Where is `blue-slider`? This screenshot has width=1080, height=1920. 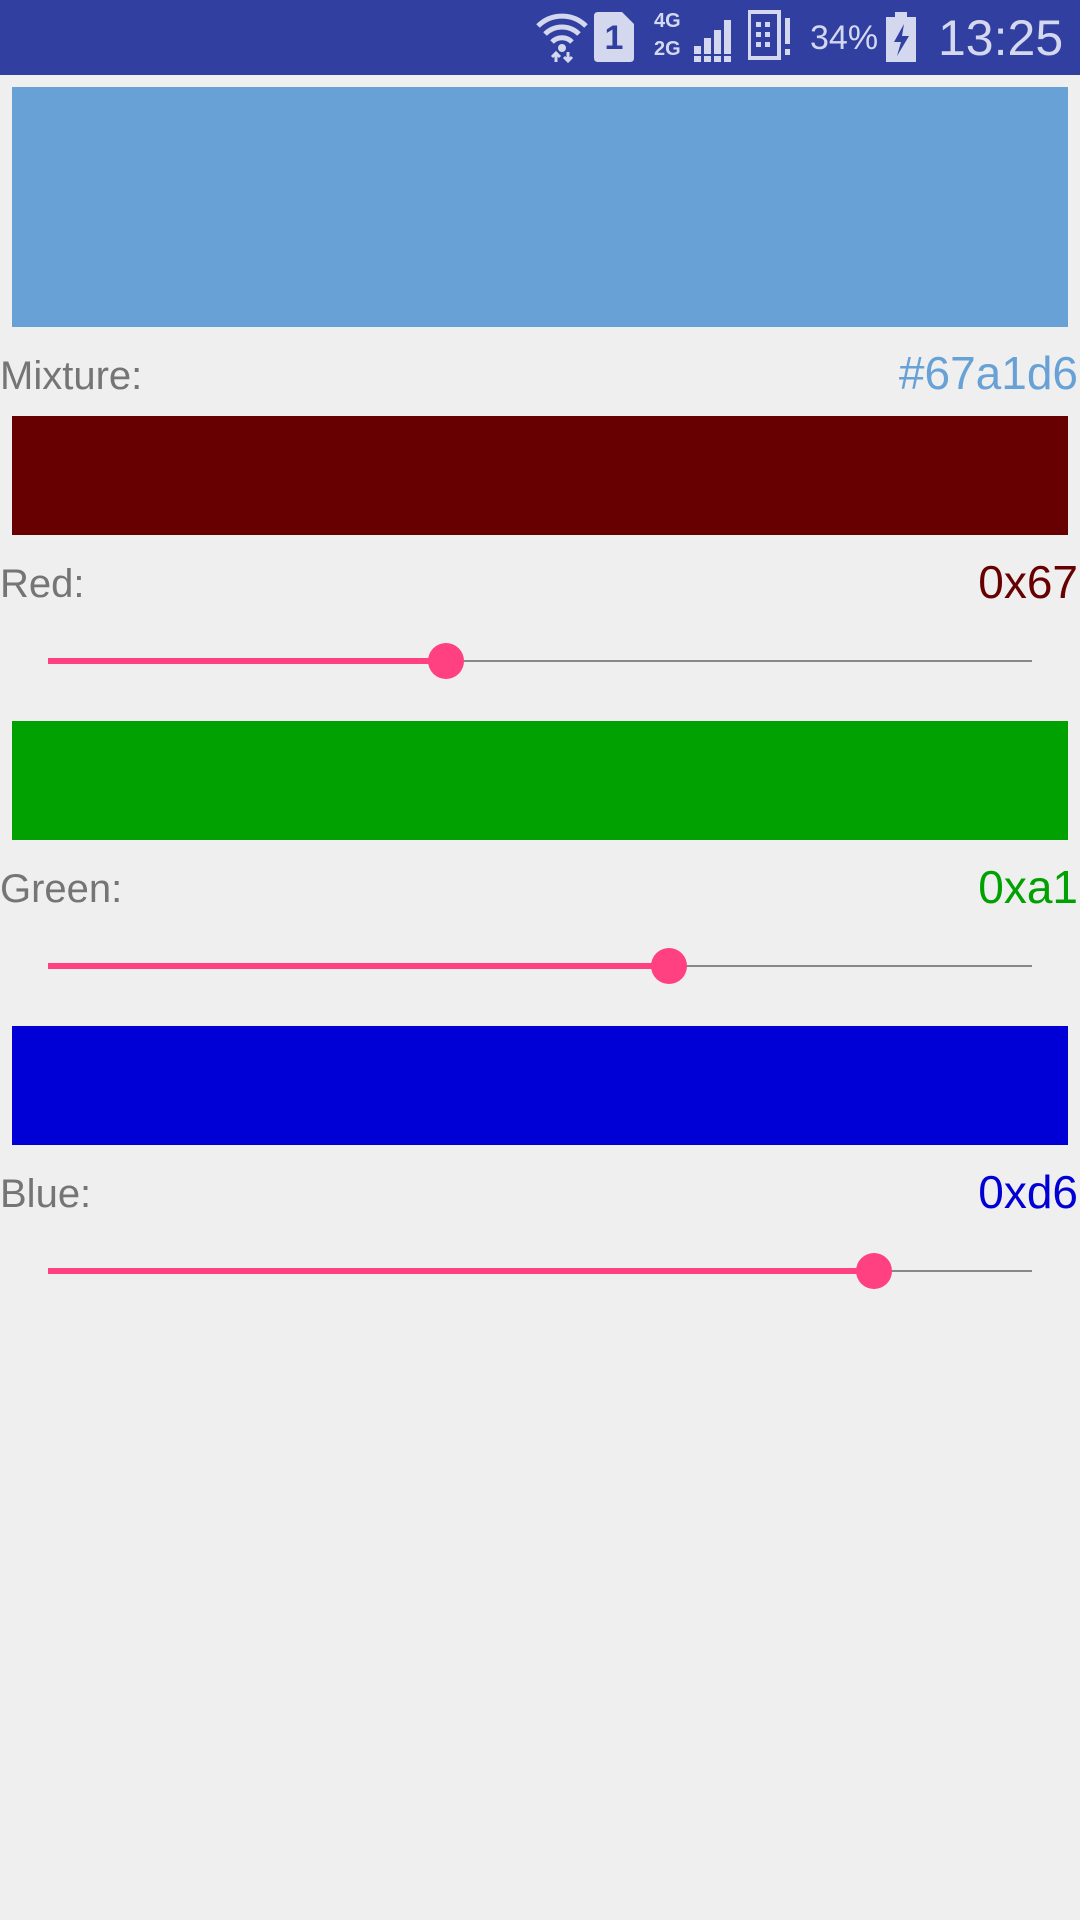
blue-slider is located at coordinates (540, 1271).